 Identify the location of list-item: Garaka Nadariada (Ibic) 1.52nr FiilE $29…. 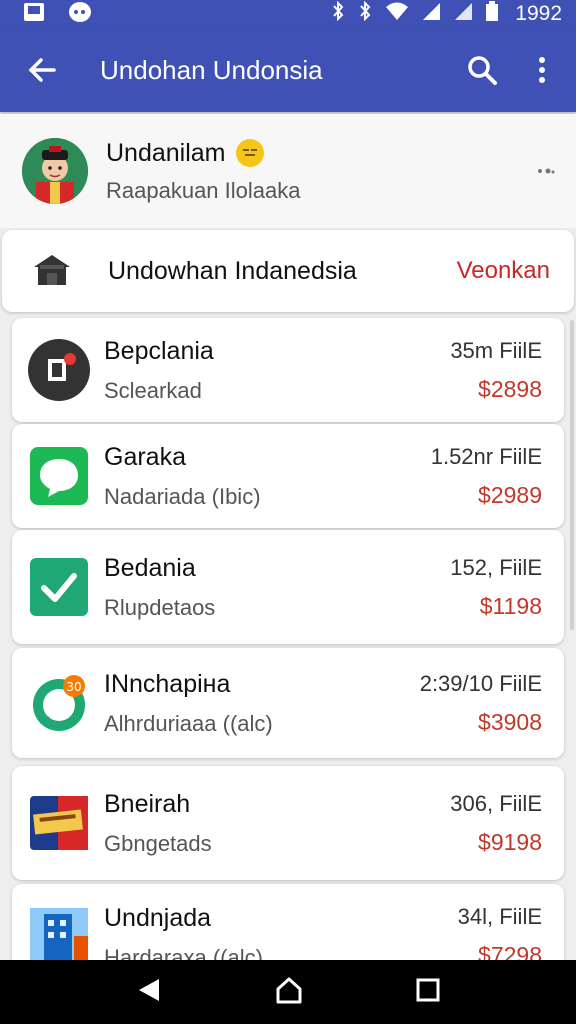
(288, 476).